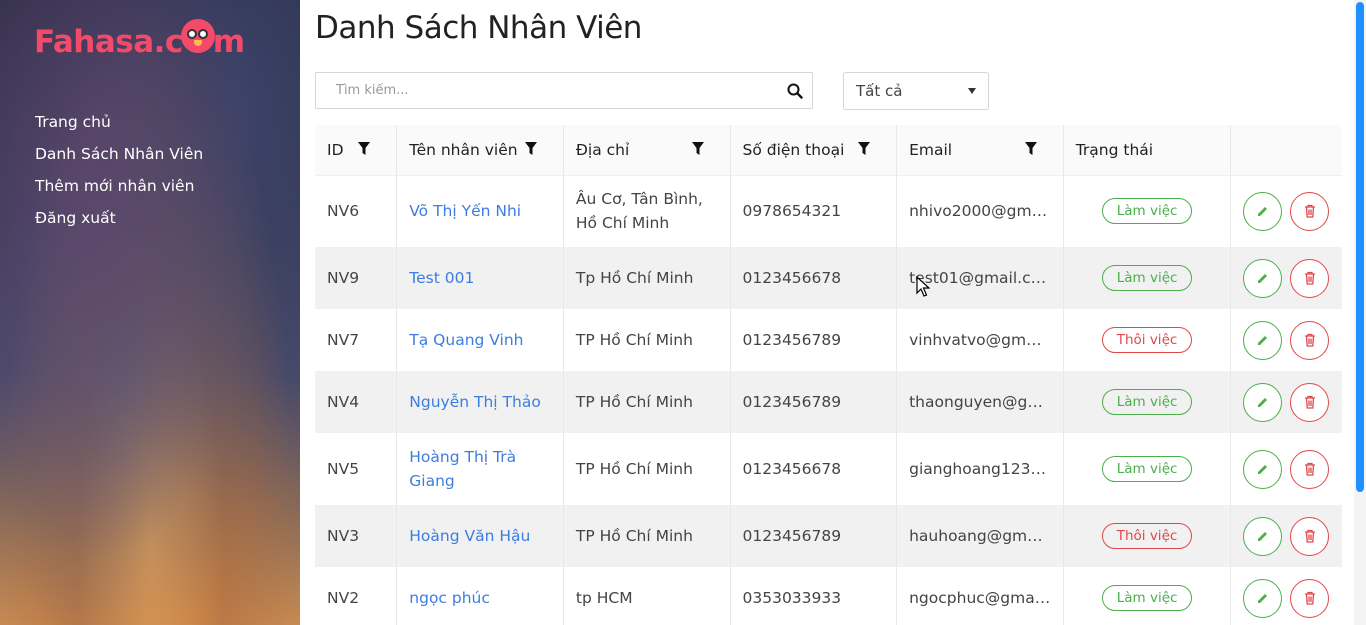  I want to click on page-scrollbar, so click(1360, 312).